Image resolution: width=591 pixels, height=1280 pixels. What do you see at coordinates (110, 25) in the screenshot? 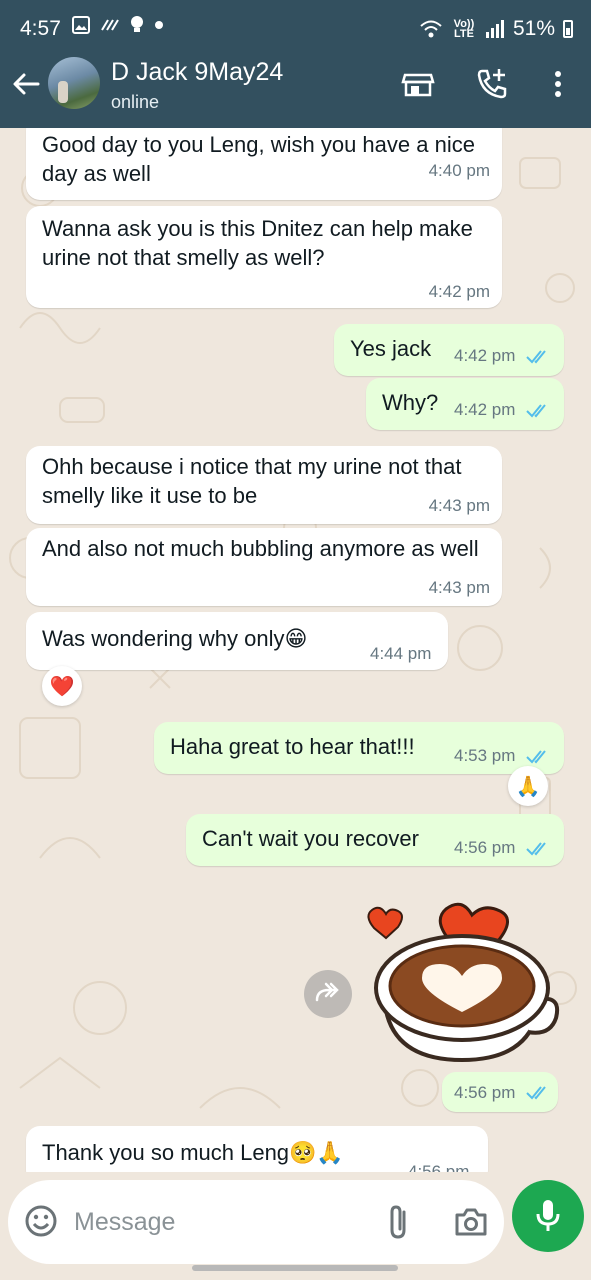
I see `signal-wave-icon` at bounding box center [110, 25].